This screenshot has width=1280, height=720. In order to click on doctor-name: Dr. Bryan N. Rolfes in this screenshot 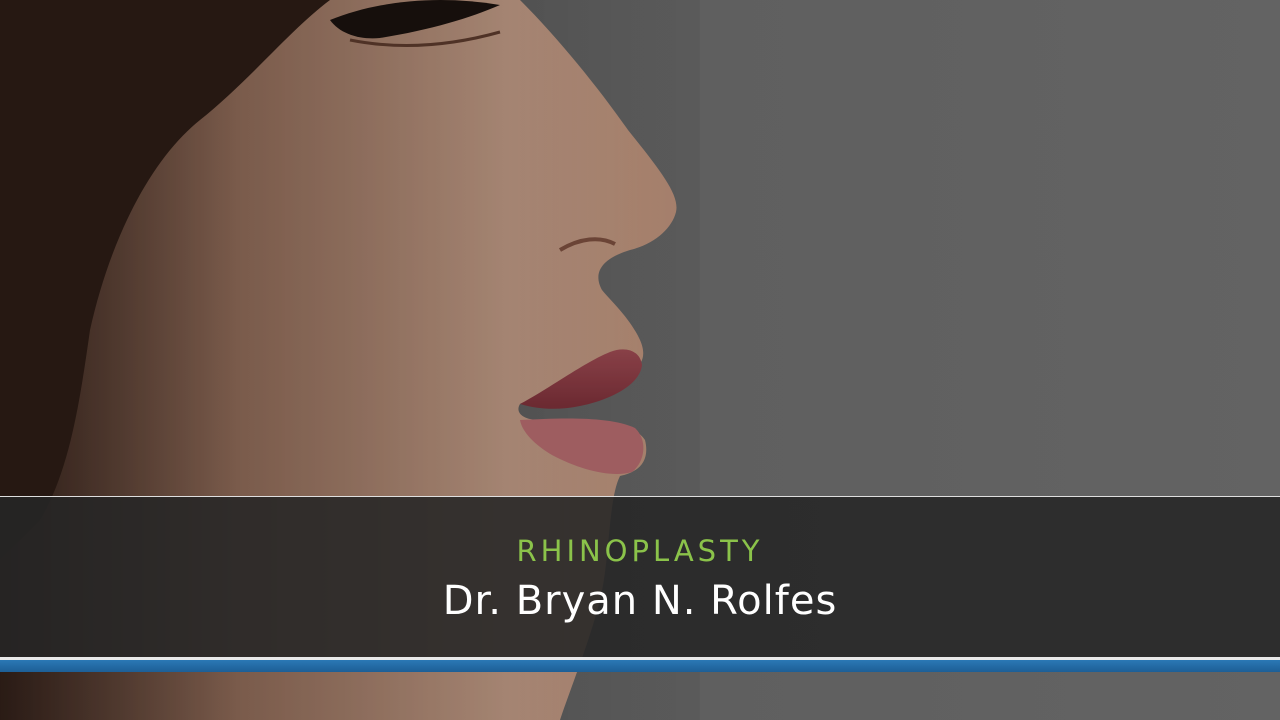, I will do `click(640, 601)`.